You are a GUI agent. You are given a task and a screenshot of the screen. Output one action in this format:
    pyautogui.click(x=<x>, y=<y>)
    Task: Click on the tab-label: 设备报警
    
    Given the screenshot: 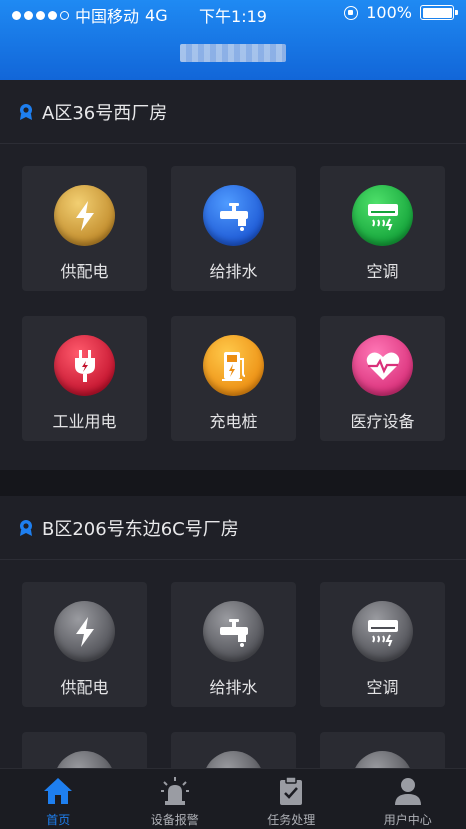 What is the action you would take?
    pyautogui.click(x=174, y=820)
    